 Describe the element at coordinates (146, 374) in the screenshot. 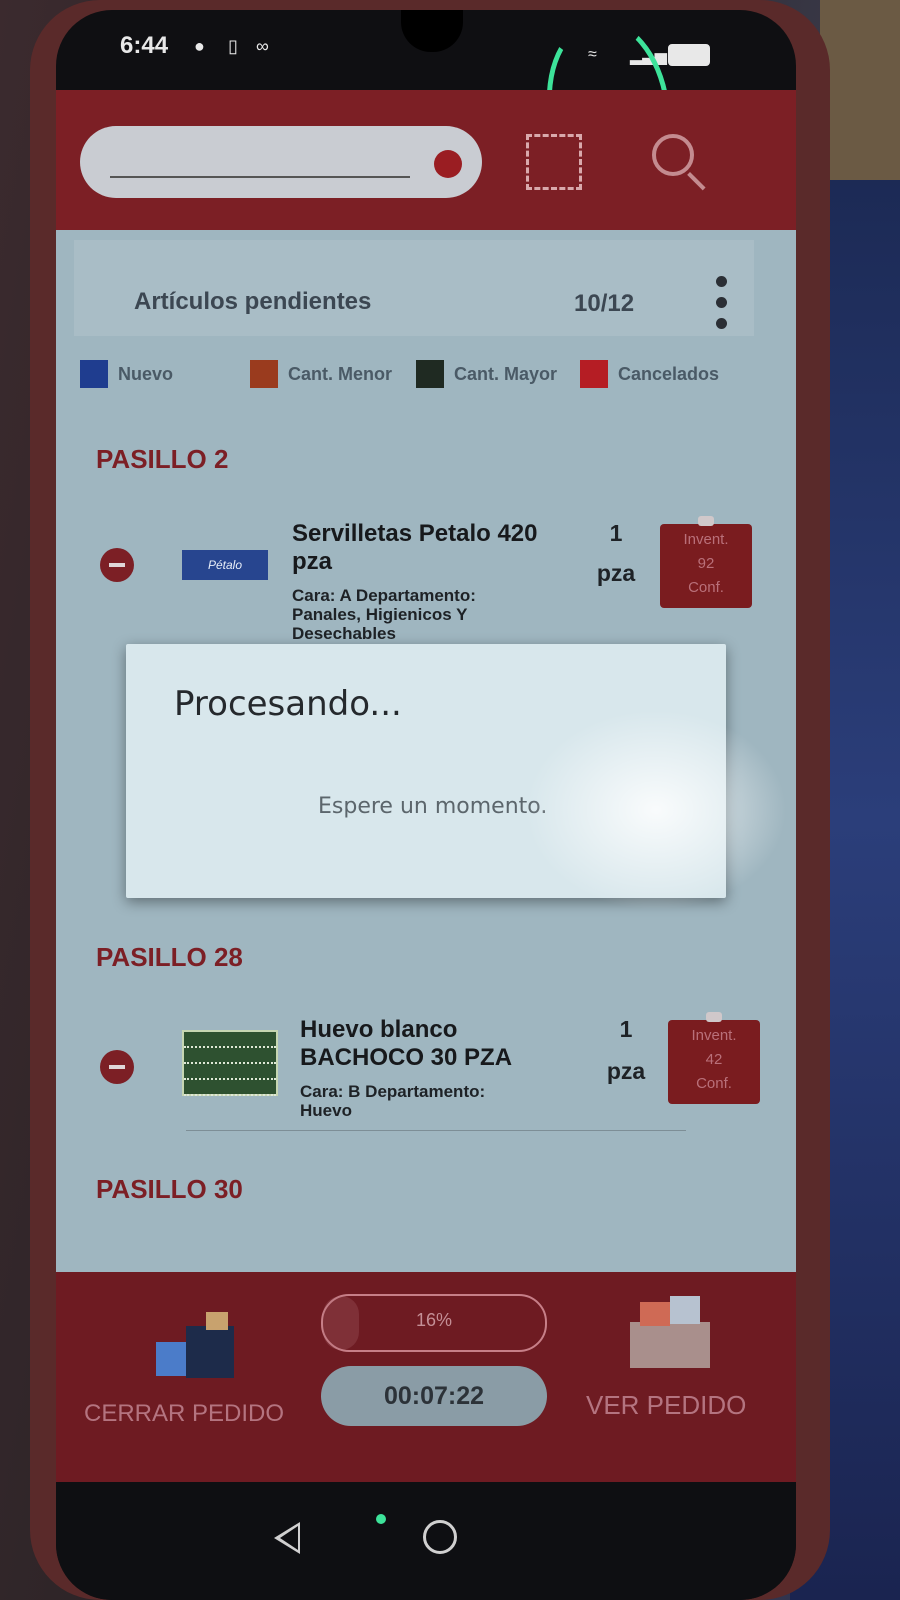

I see `legend-label: Nuevo` at that location.